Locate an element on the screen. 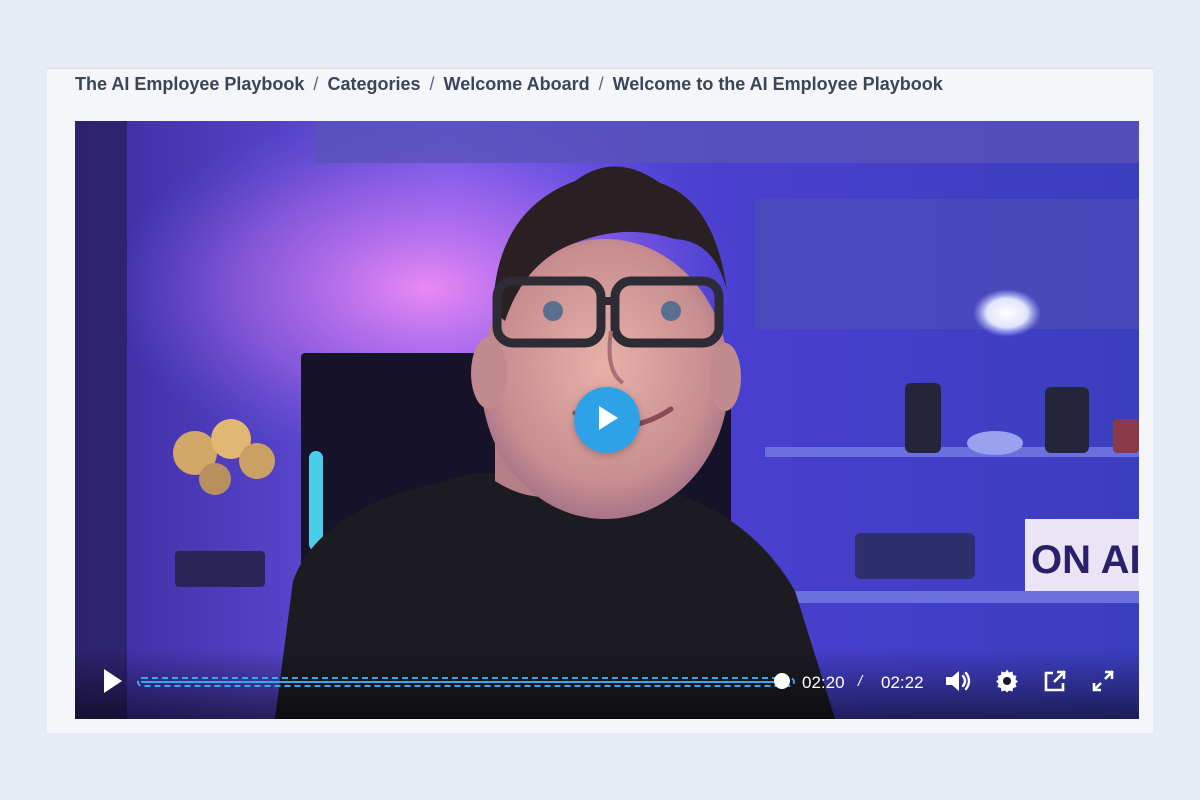 The width and height of the screenshot is (1200, 800). external-link-icon is located at coordinates (1055, 683).